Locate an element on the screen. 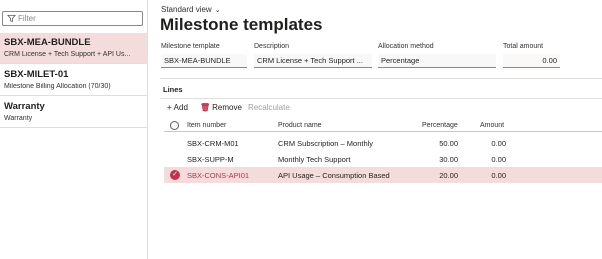  view-selector: Standard view ⌄ is located at coordinates (191, 9).